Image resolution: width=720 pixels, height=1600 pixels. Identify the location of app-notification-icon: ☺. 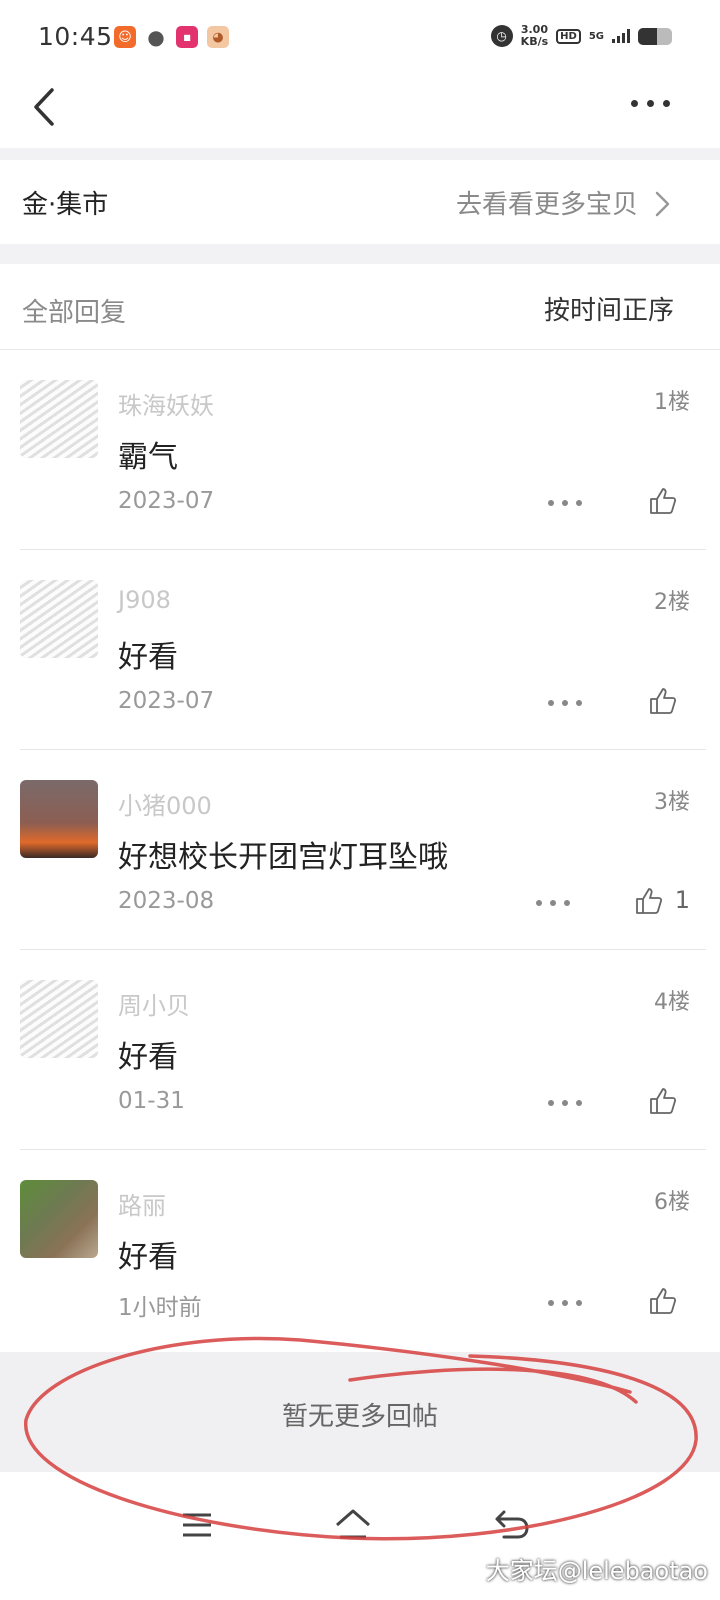
(125, 37).